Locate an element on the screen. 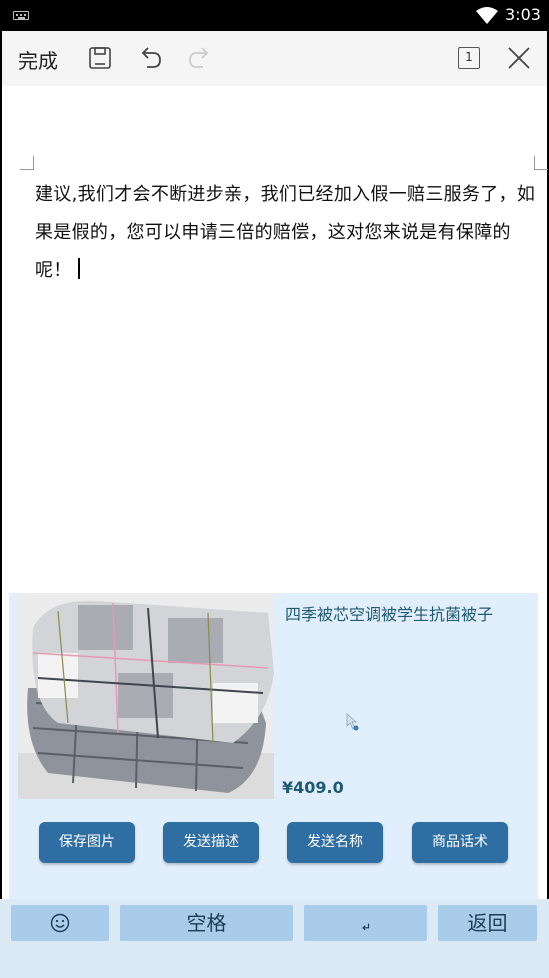 The width and height of the screenshot is (549, 978). product-price: ¥409.0 is located at coordinates (313, 787).